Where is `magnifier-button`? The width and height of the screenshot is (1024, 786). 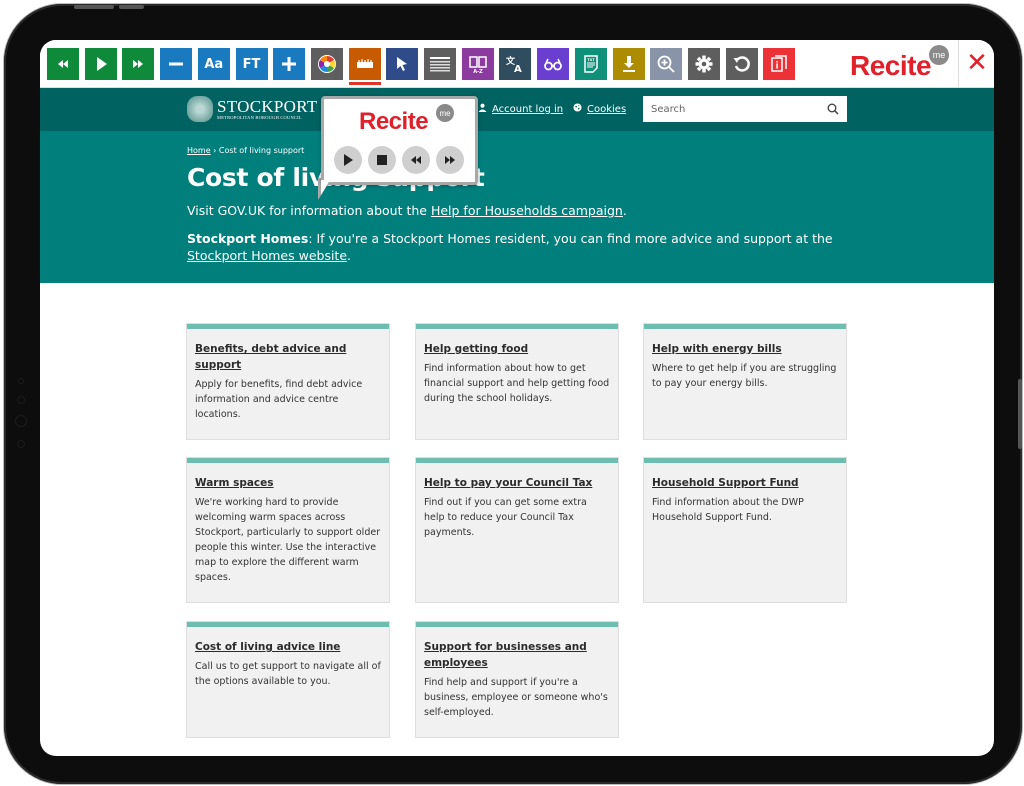 magnifier-button is located at coordinates (666, 64).